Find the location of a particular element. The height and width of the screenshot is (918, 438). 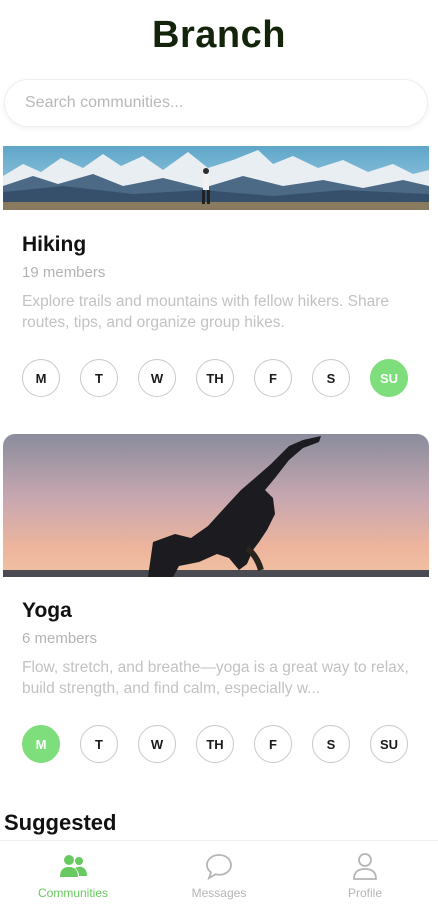

community-title: Hiking is located at coordinates (54, 244).